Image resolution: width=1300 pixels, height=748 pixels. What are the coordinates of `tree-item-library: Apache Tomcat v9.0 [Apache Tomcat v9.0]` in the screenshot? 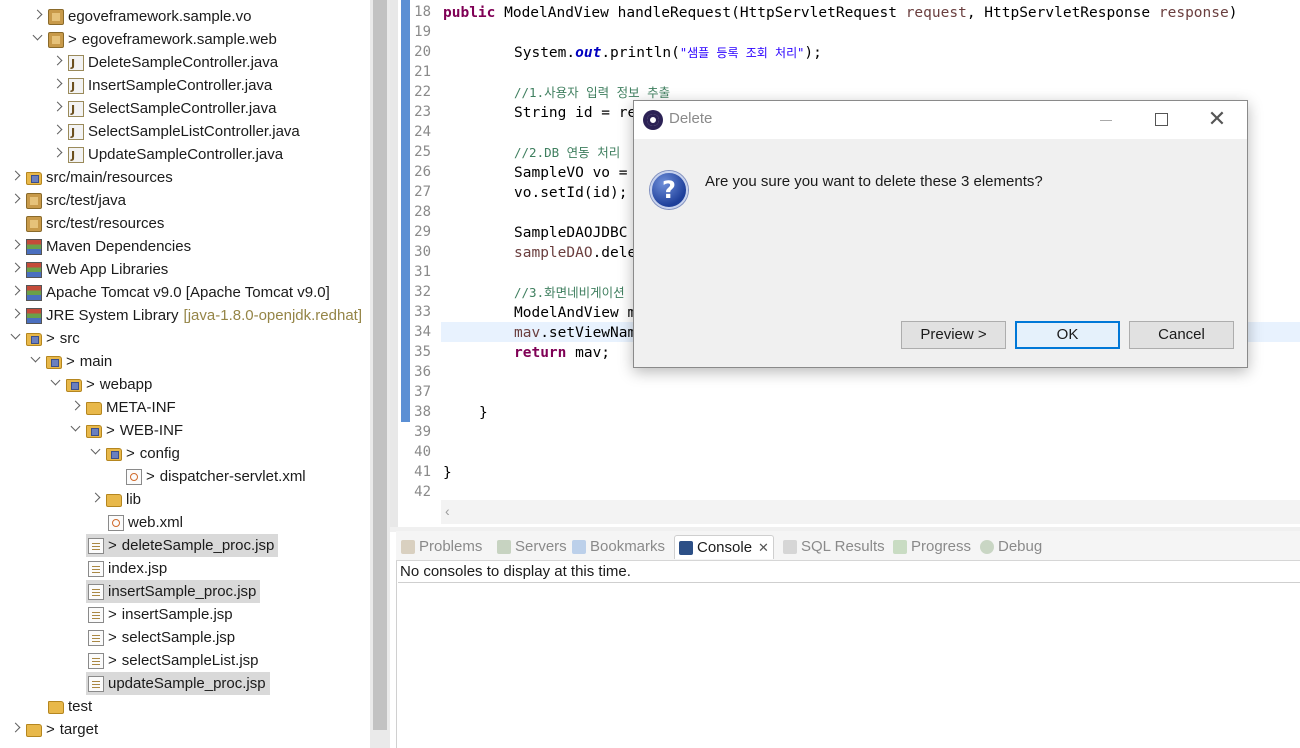 It's located at (169, 292).